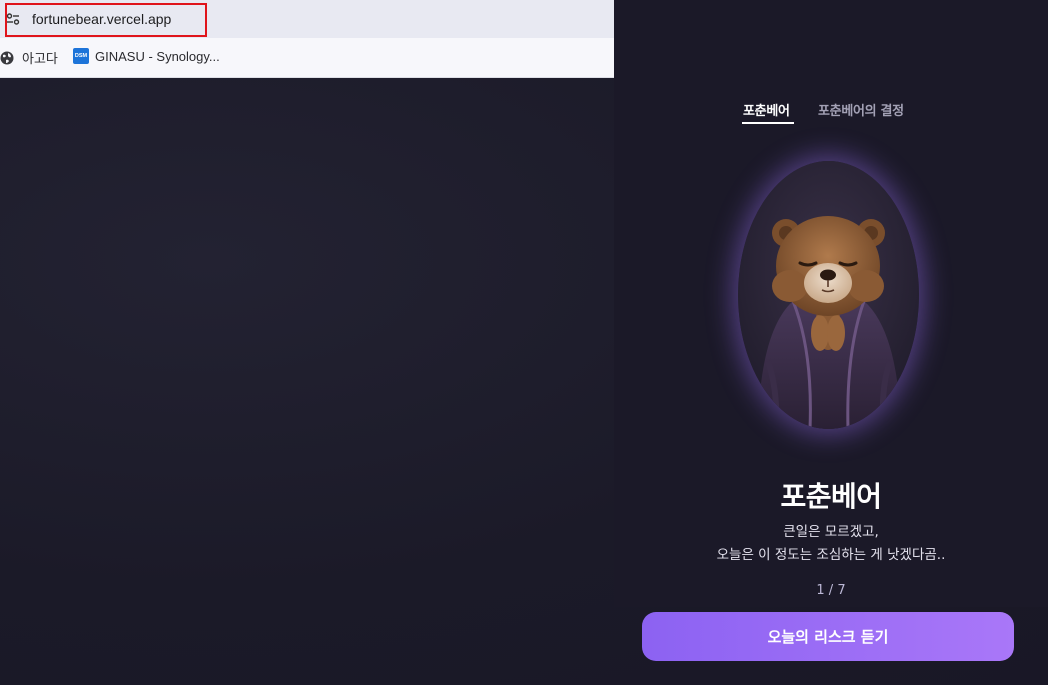  Describe the element at coordinates (828, 636) in the screenshot. I see `listen-risk-button: 오늘의 리스크 듣기` at that location.